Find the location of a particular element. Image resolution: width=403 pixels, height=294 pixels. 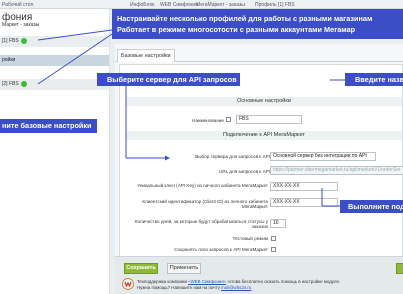

section-main-settings: Основные настройки is located at coordinates (264, 101).